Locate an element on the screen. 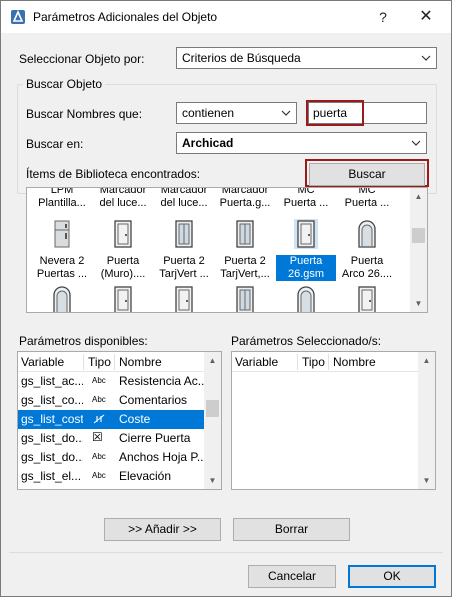 Image resolution: width=452 pixels, height=597 pixels. param-row: gs_list_cost Coste is located at coordinates (112, 419).